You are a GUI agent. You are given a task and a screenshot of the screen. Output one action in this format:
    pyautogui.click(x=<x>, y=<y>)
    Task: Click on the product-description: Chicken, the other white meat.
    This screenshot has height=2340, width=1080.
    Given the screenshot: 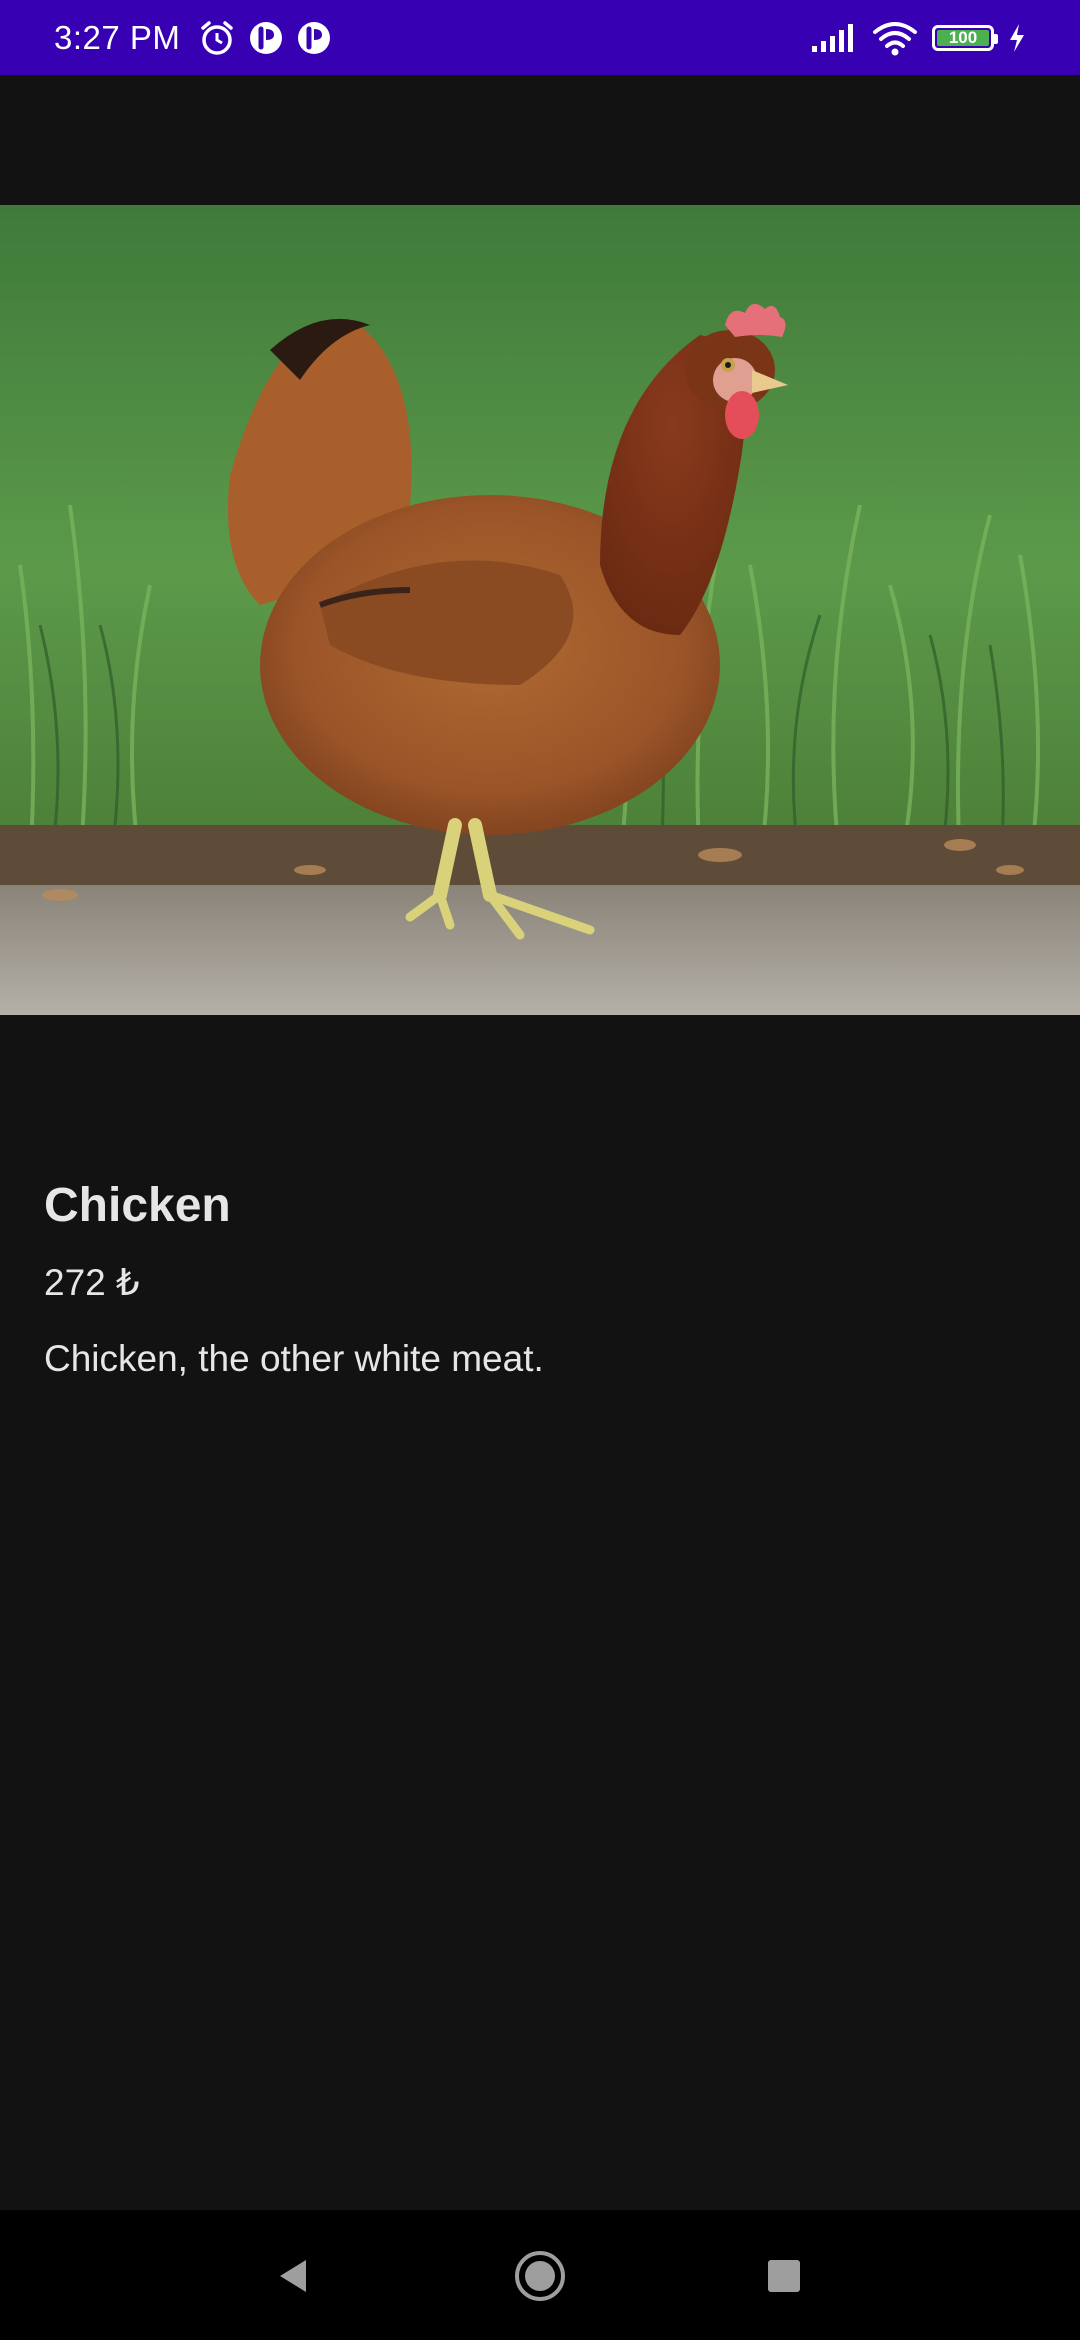 What is the action you would take?
    pyautogui.click(x=294, y=1358)
    